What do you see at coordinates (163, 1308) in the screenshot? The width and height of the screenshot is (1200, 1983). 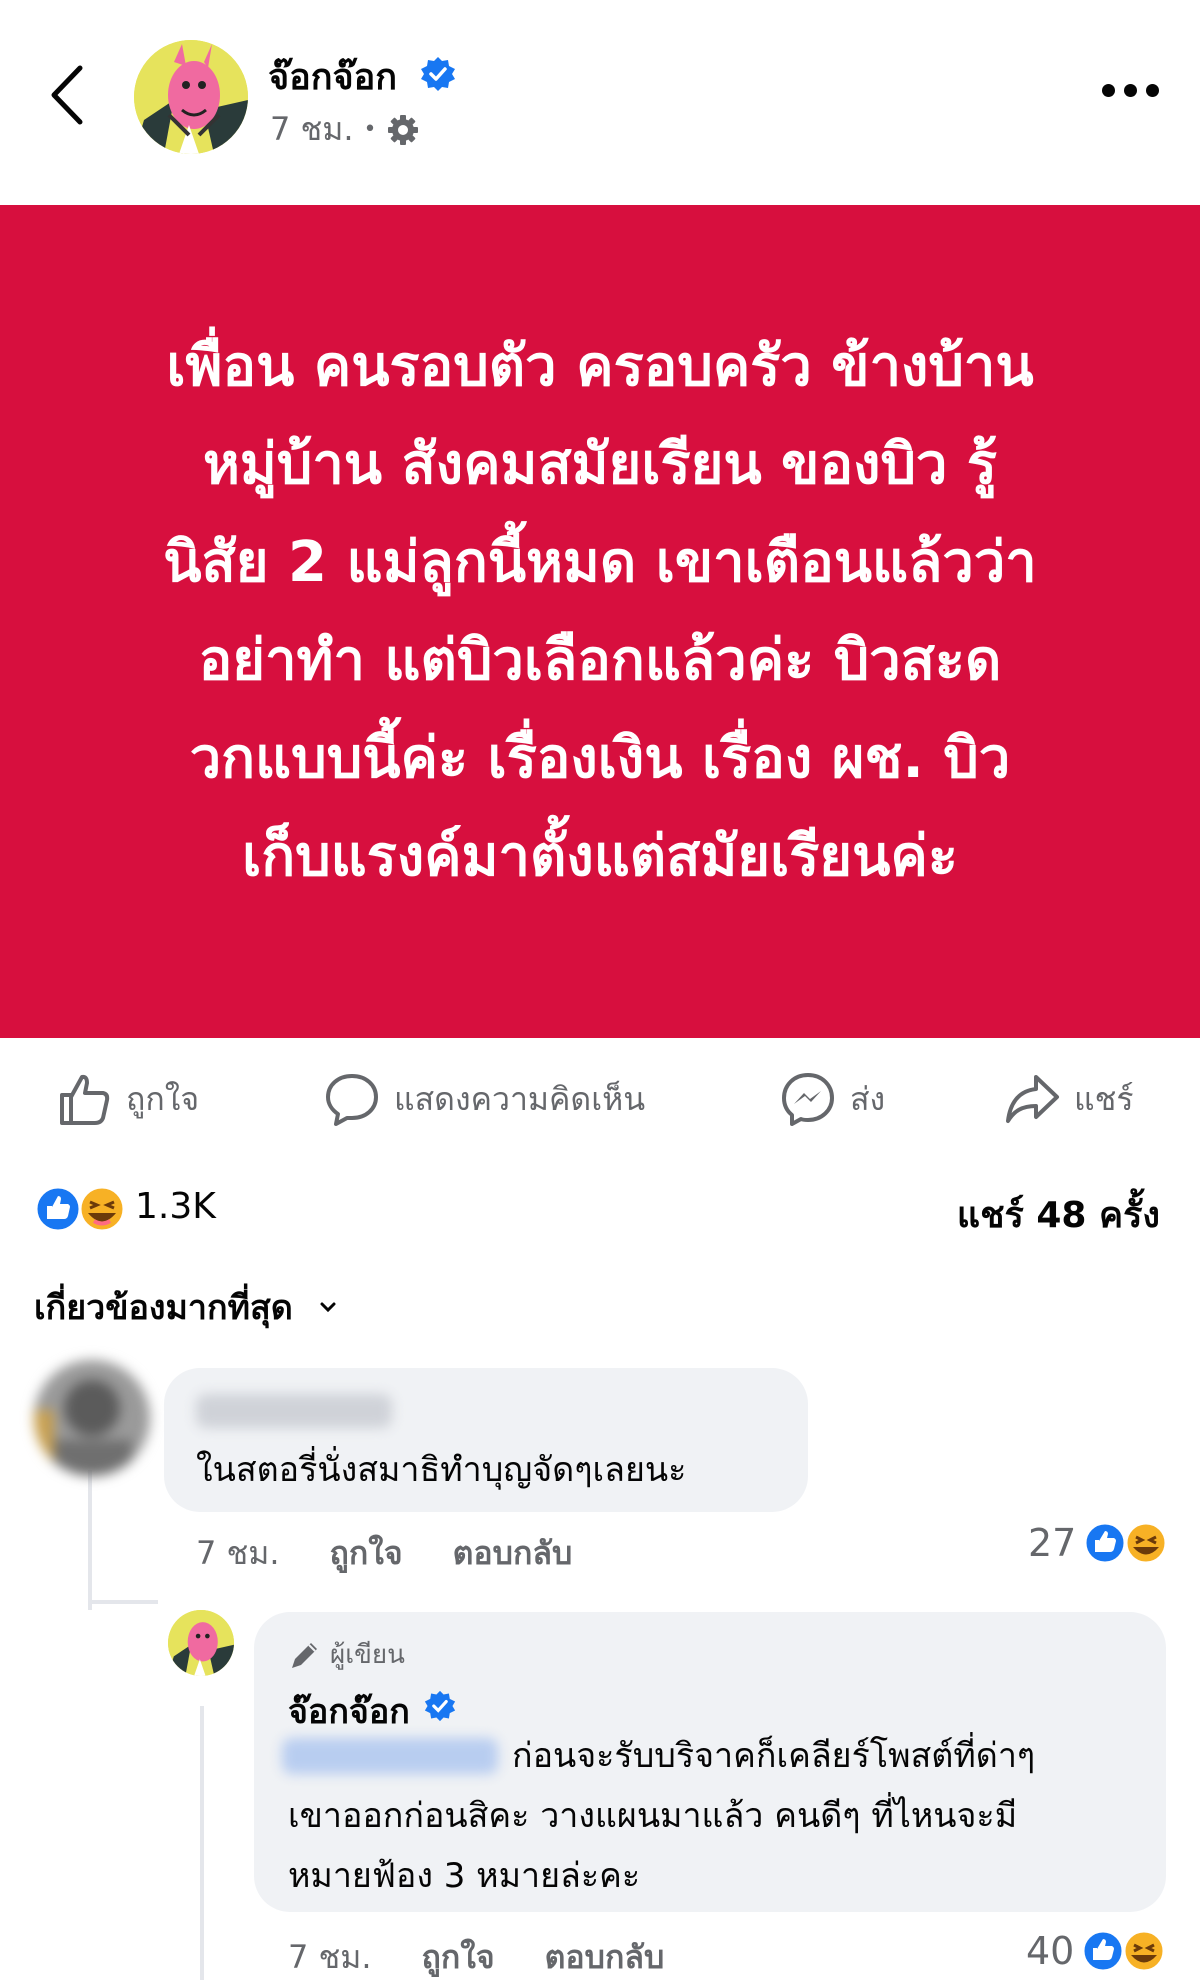 I see `comment-filter-label: เกี่ยวข้องมากที่สุด` at bounding box center [163, 1308].